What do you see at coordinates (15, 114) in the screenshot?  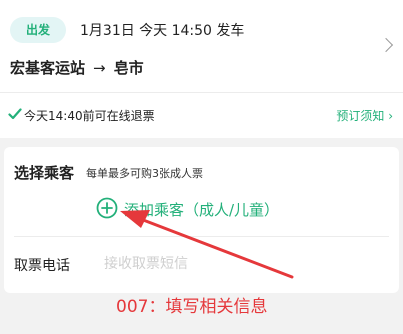 I see `checkmark-icon` at bounding box center [15, 114].